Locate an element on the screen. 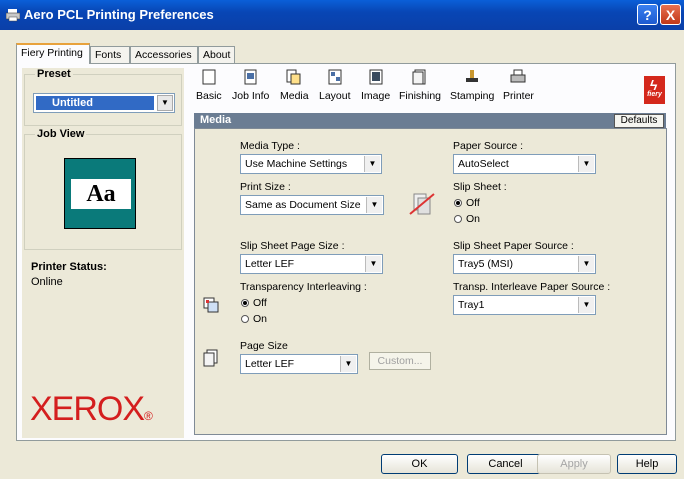 This screenshot has width=684, height=479. toolbar-printer: Printer is located at coordinates (518, 85).